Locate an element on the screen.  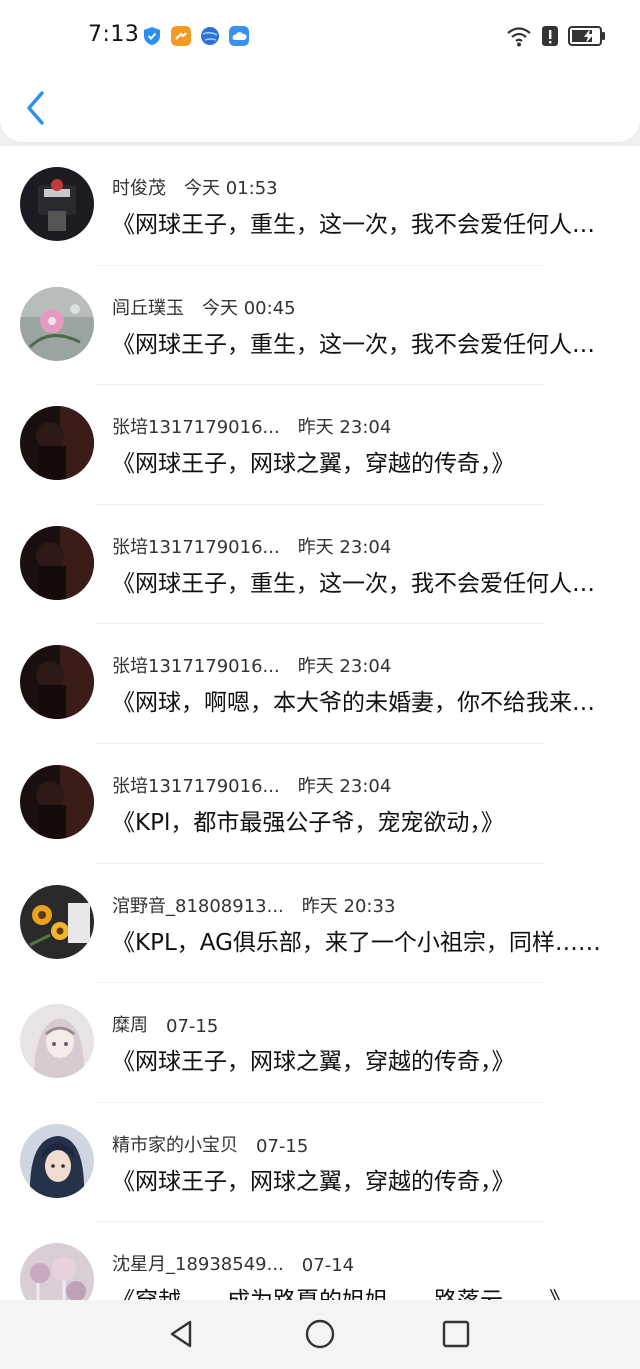
home-circle-icon is located at coordinates (320, 1334).